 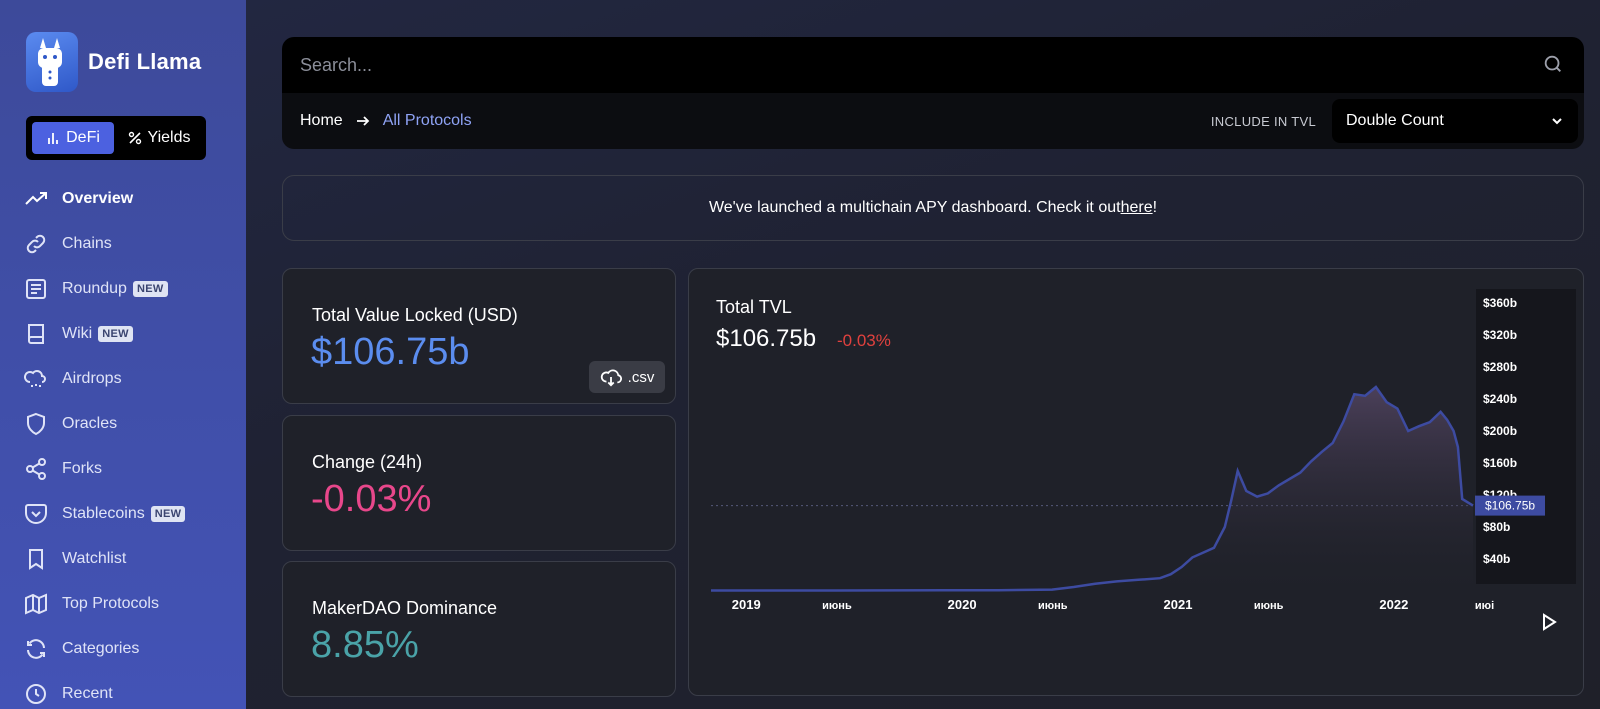 What do you see at coordinates (405, 608) in the screenshot?
I see `dominance-label: MakerDAO Dominance` at bounding box center [405, 608].